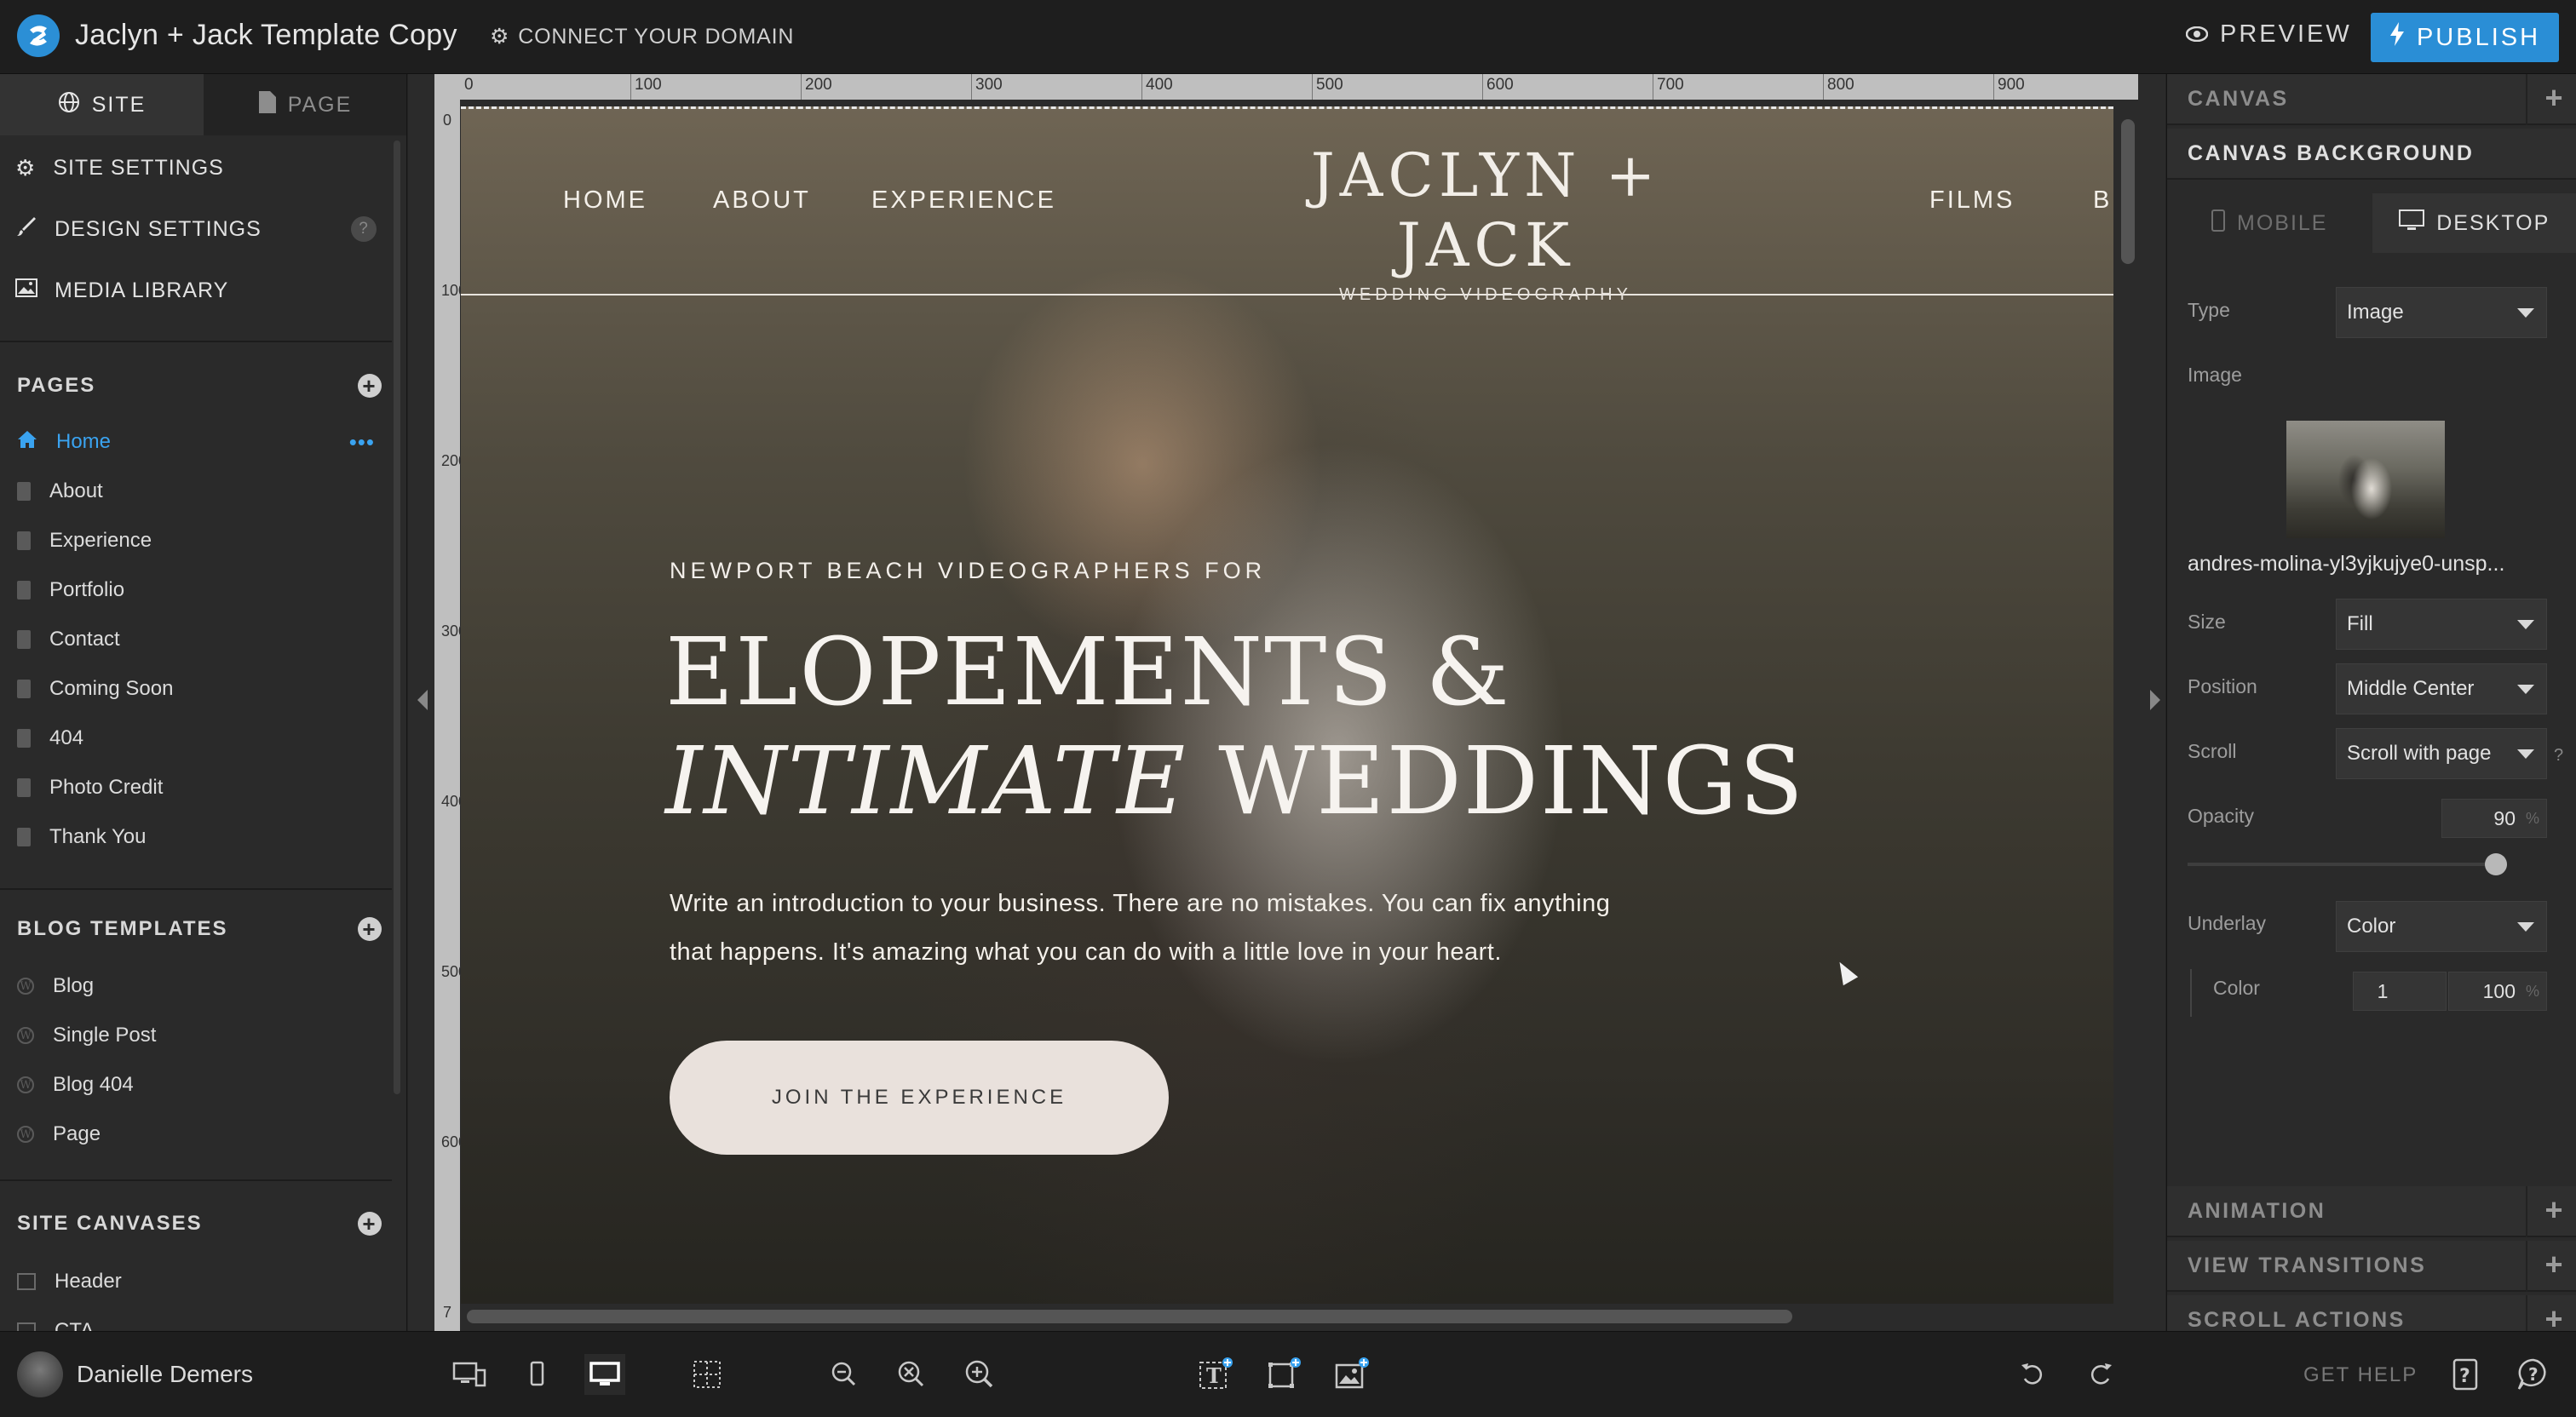  What do you see at coordinates (2372, 154) in the screenshot?
I see `canvas-background-header: CANVAS BACKGROUND` at bounding box center [2372, 154].